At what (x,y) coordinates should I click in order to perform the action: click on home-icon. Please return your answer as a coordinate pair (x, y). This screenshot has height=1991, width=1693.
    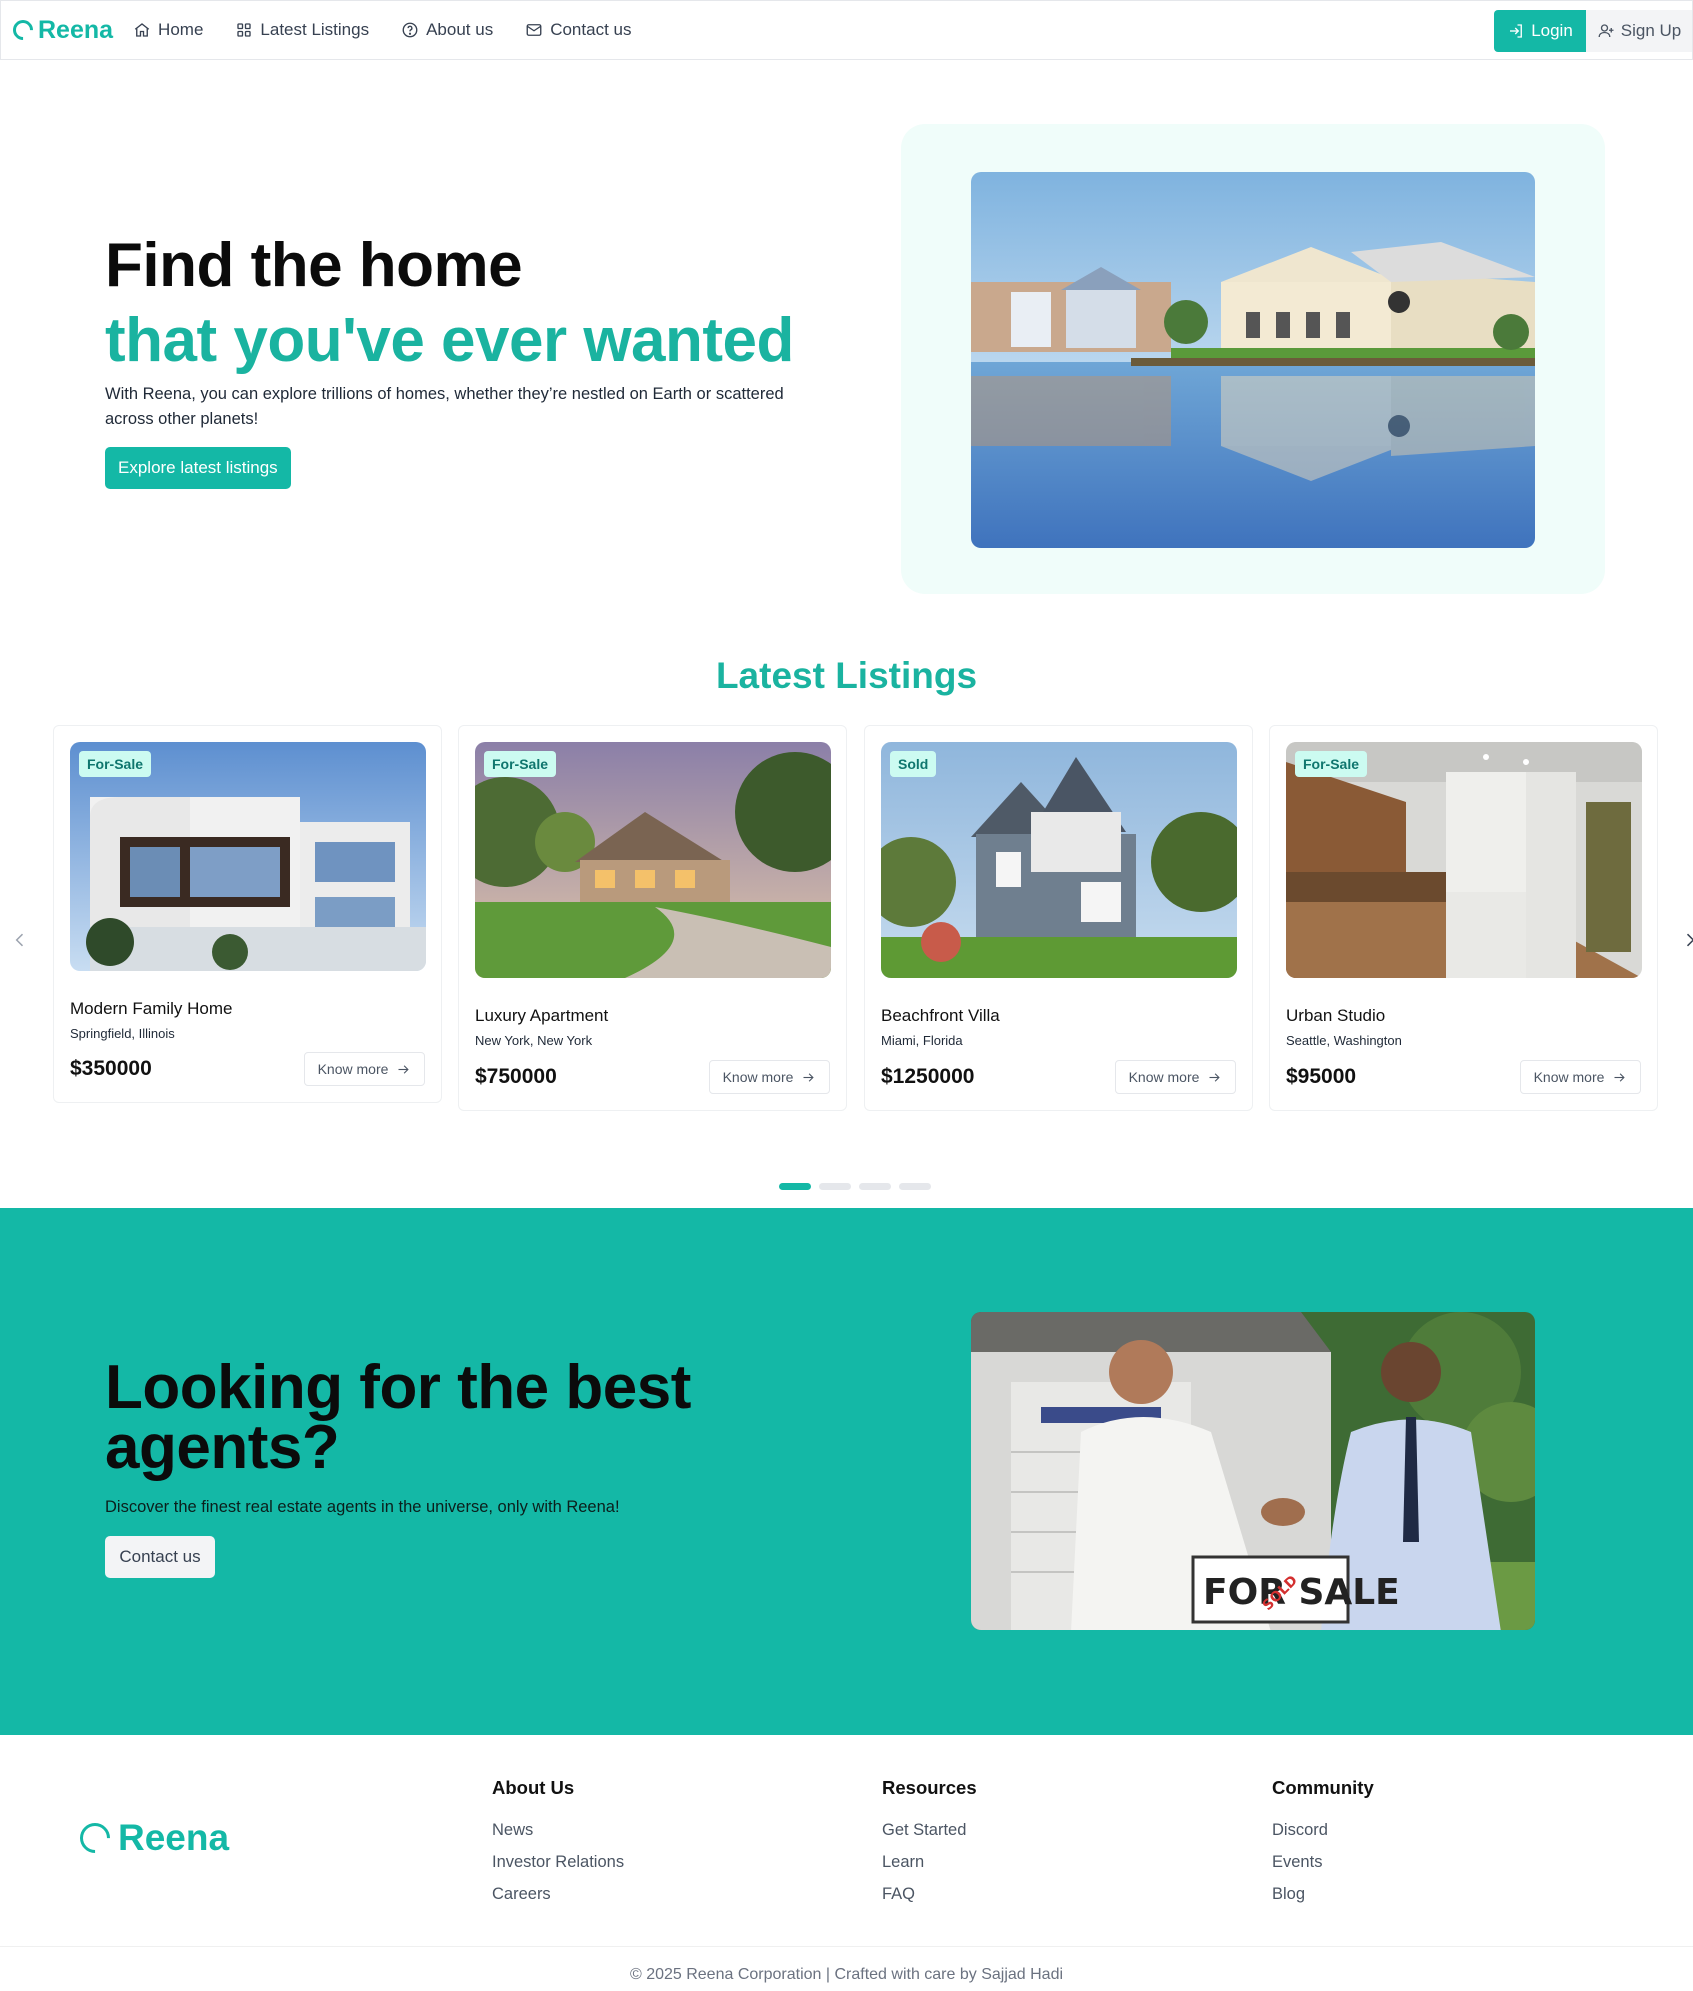
    Looking at the image, I should click on (142, 30).